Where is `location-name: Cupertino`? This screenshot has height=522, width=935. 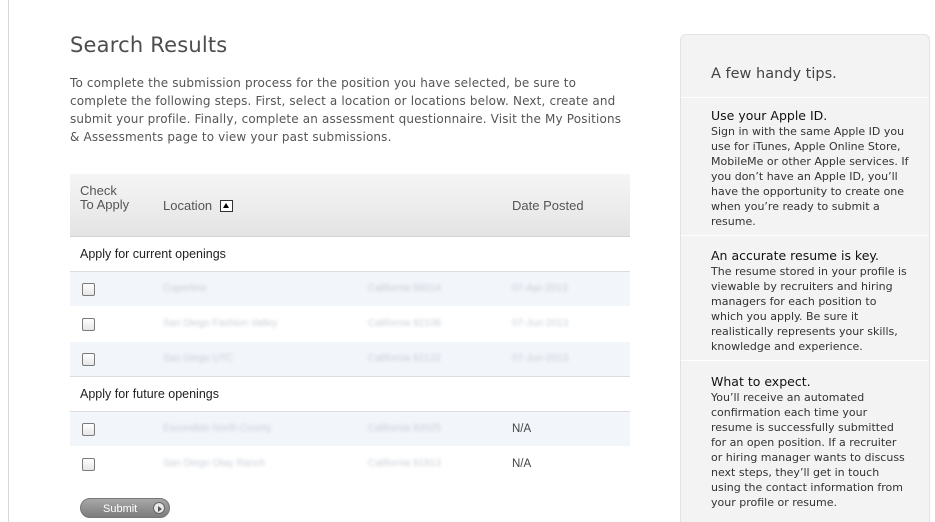 location-name: Cupertino is located at coordinates (185, 288).